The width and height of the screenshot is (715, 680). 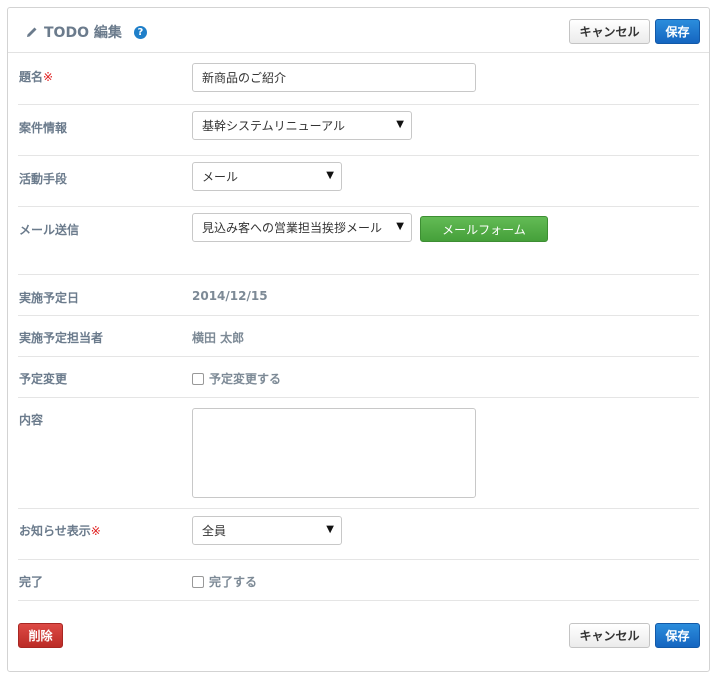 What do you see at coordinates (61, 338) in the screenshot?
I see `assignee-label: 実施予定担当者` at bounding box center [61, 338].